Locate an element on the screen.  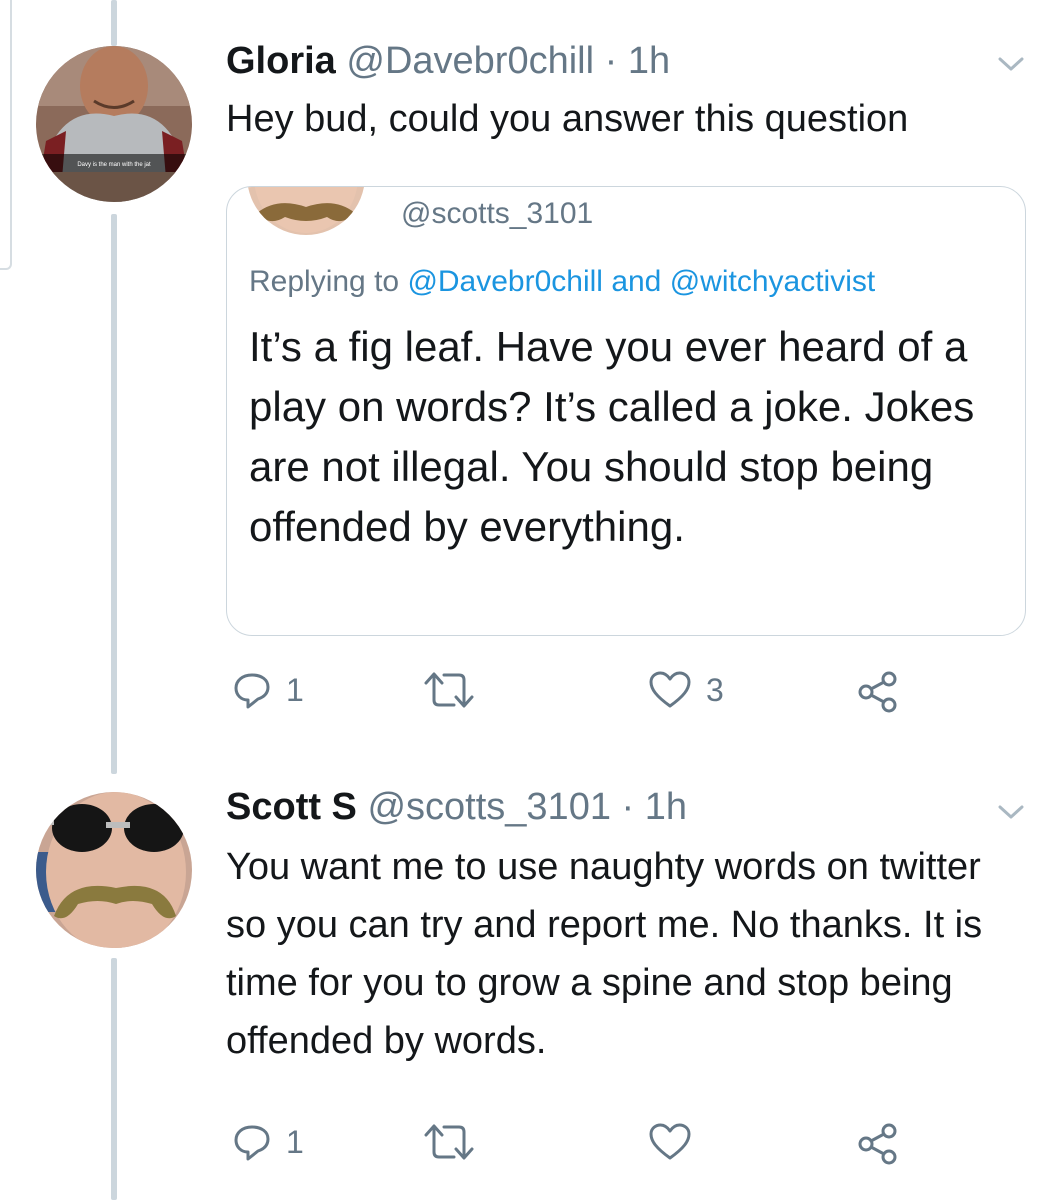
thread-line-bottom is located at coordinates (114, 1079).